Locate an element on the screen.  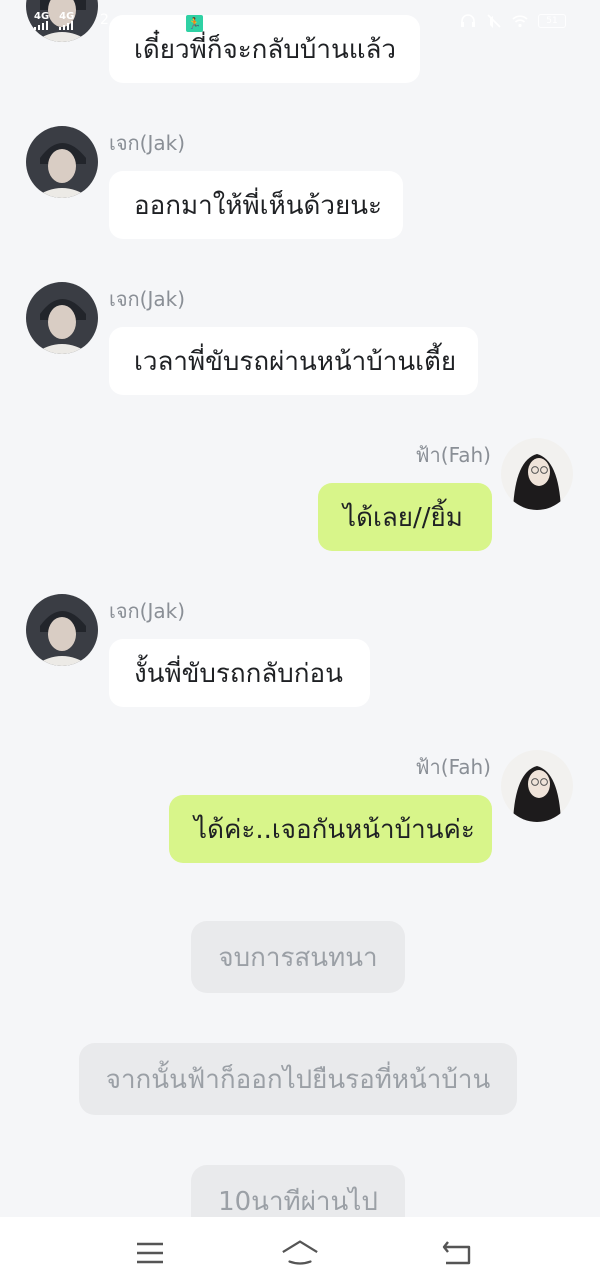
status-icons: 51 is located at coordinates (513, 21).